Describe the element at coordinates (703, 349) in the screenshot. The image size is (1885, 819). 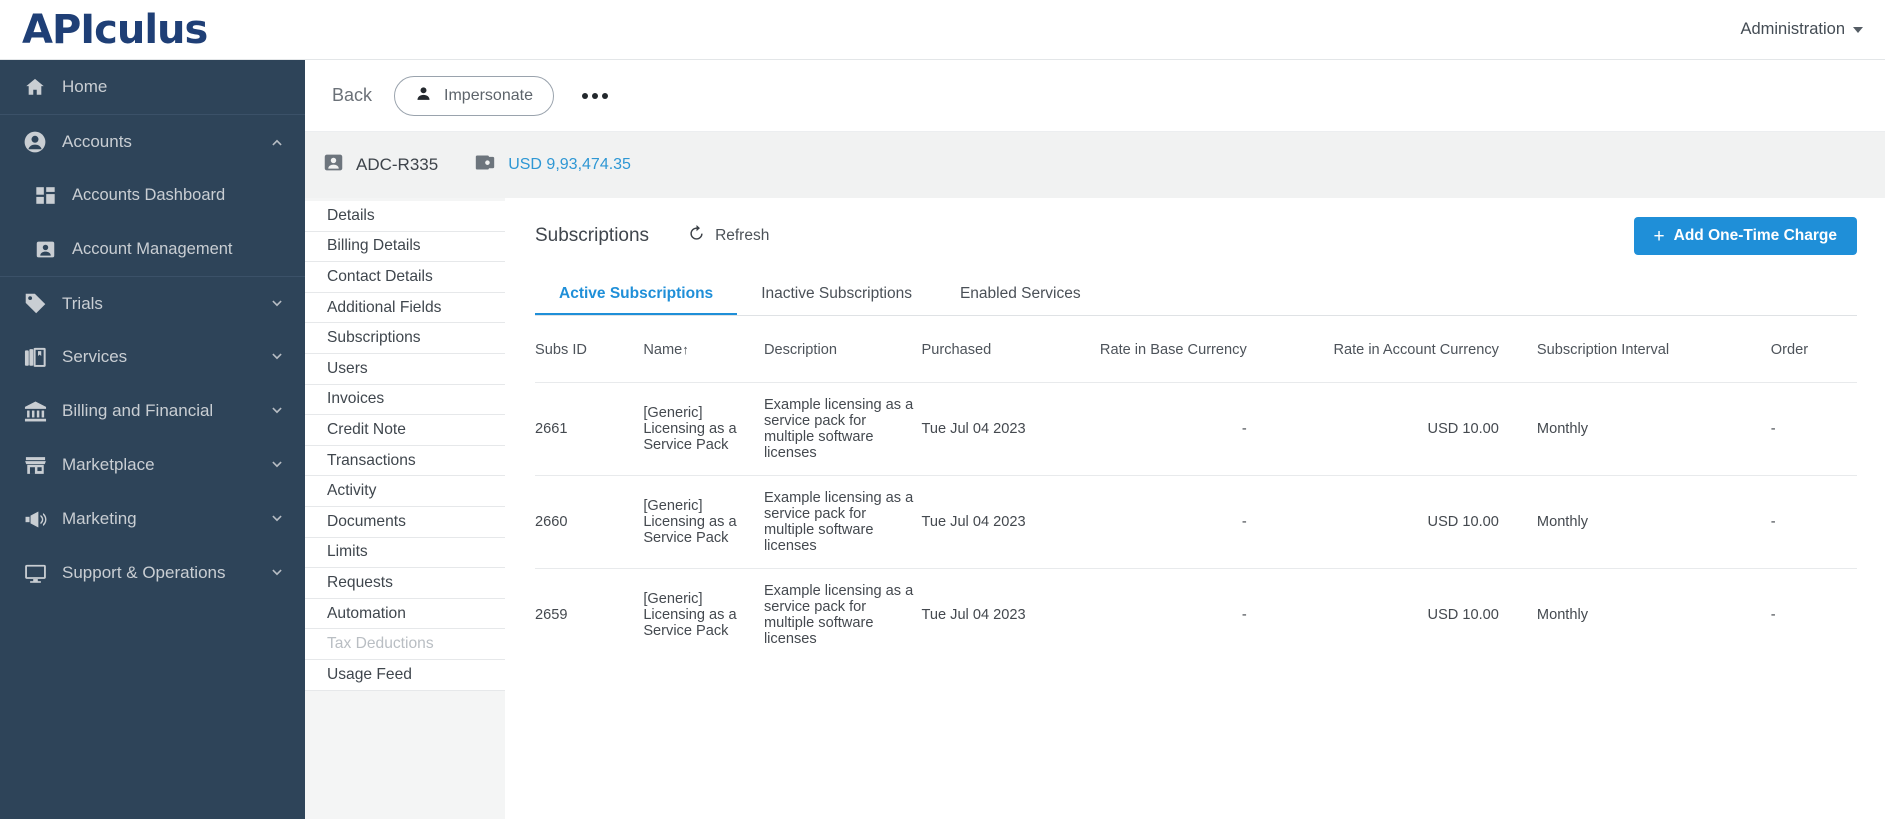
I see `column-header-name: Name↑` at that location.